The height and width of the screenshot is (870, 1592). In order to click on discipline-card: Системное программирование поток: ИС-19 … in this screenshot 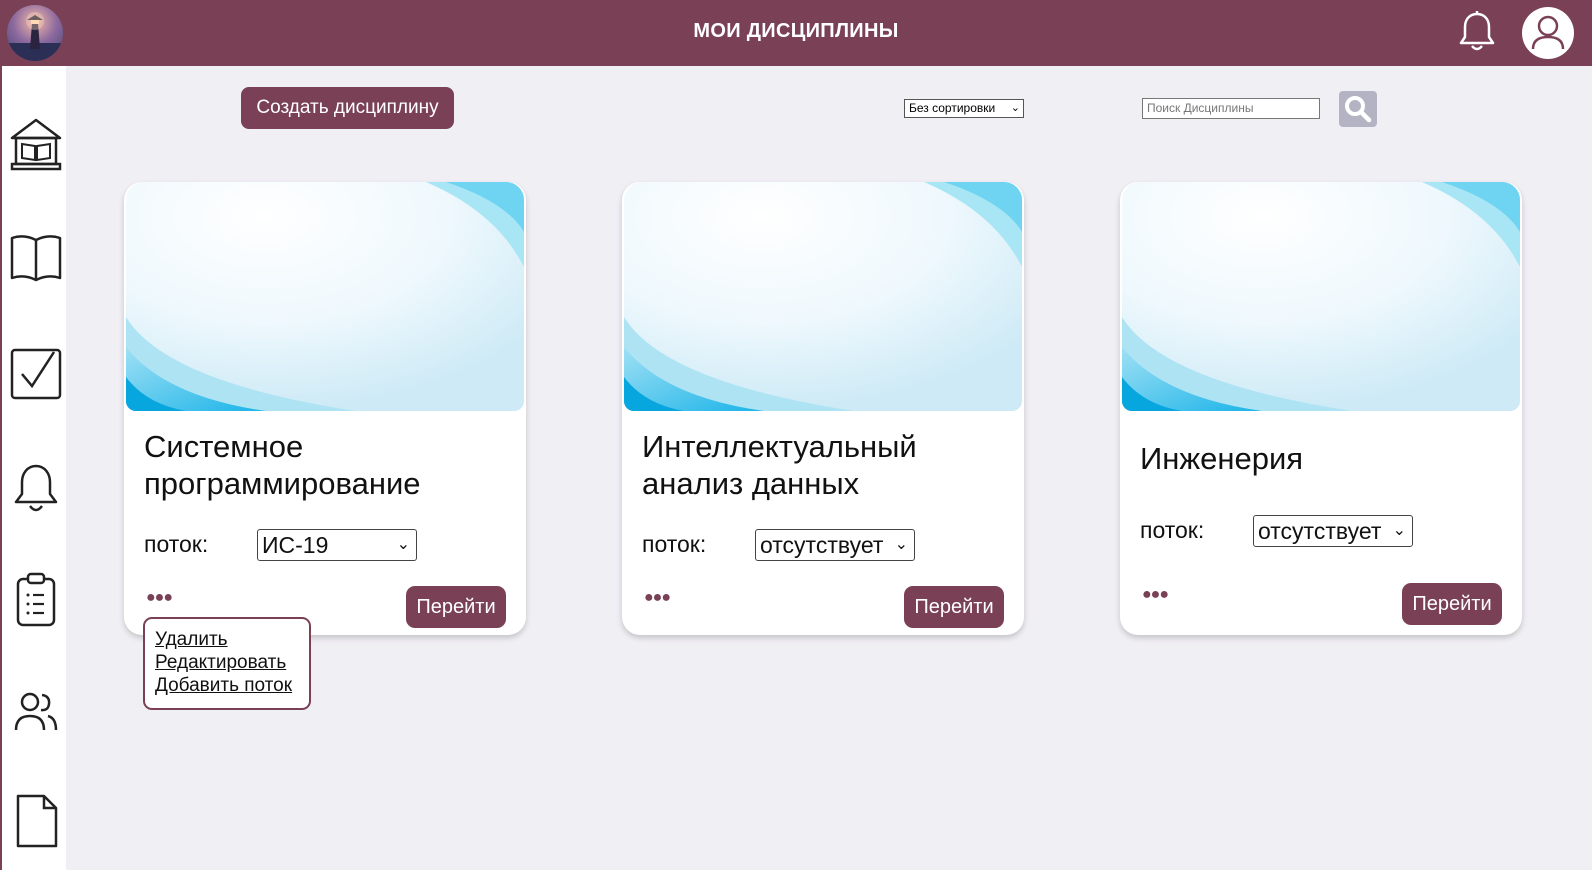, I will do `click(325, 408)`.